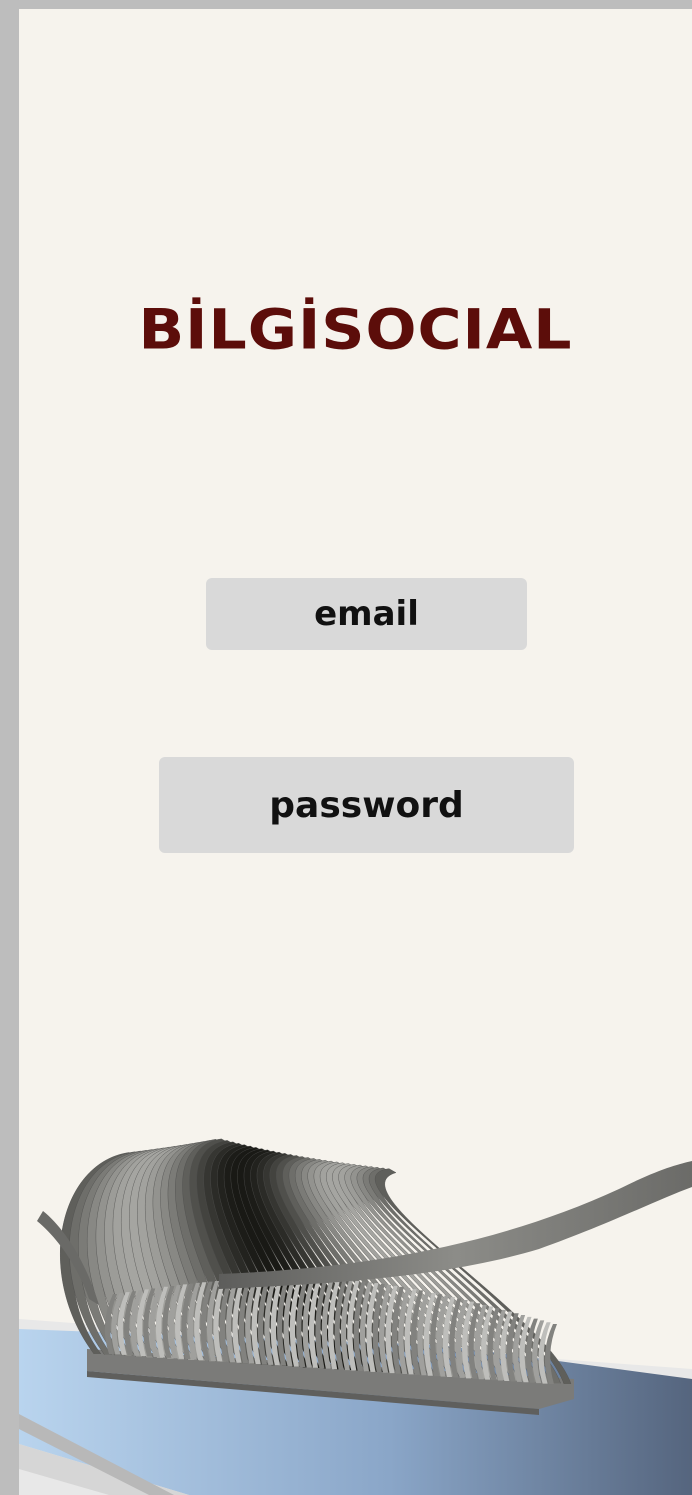 The width and height of the screenshot is (692, 1495). Describe the element at coordinates (355, 330) in the screenshot. I see `brand-title: BİLGİSOCIAL` at that location.